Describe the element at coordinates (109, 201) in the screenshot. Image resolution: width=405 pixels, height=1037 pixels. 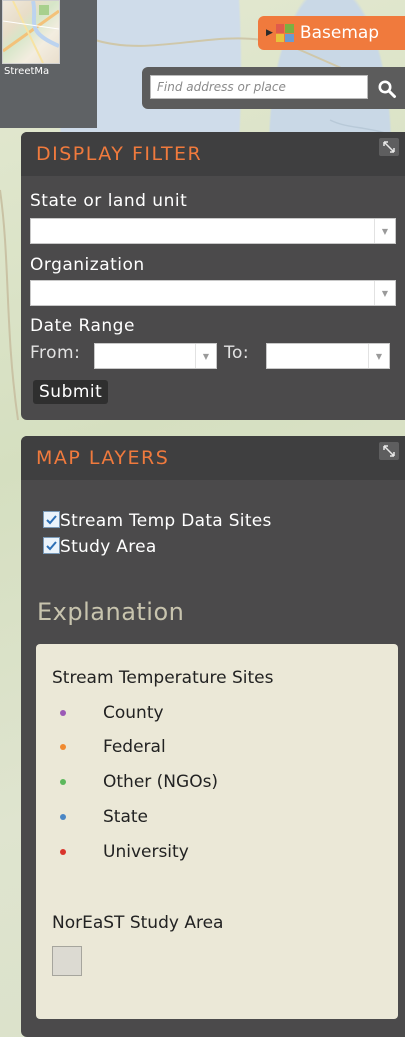
I see `state-label: State or land unit` at that location.